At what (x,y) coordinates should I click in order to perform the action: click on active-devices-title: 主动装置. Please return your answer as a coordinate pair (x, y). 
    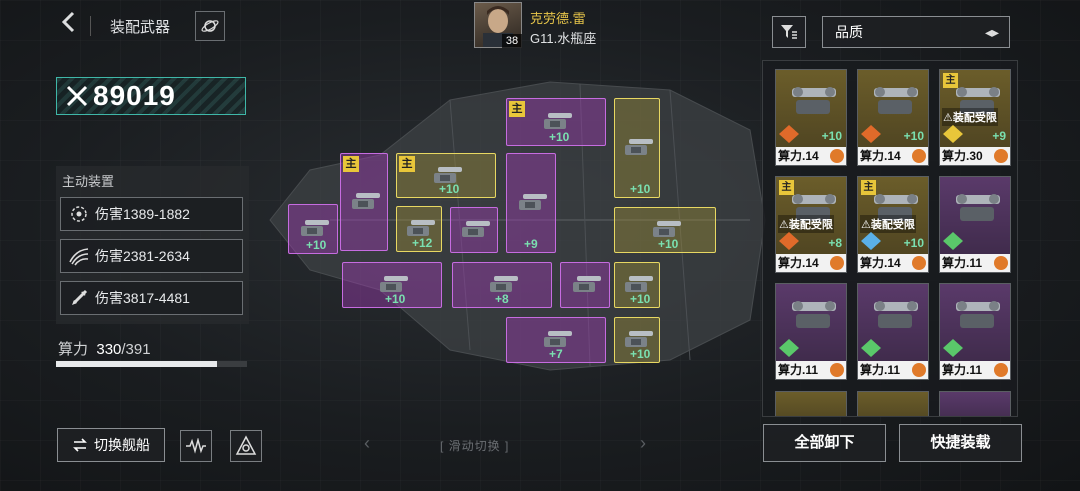
    Looking at the image, I should click on (88, 181).